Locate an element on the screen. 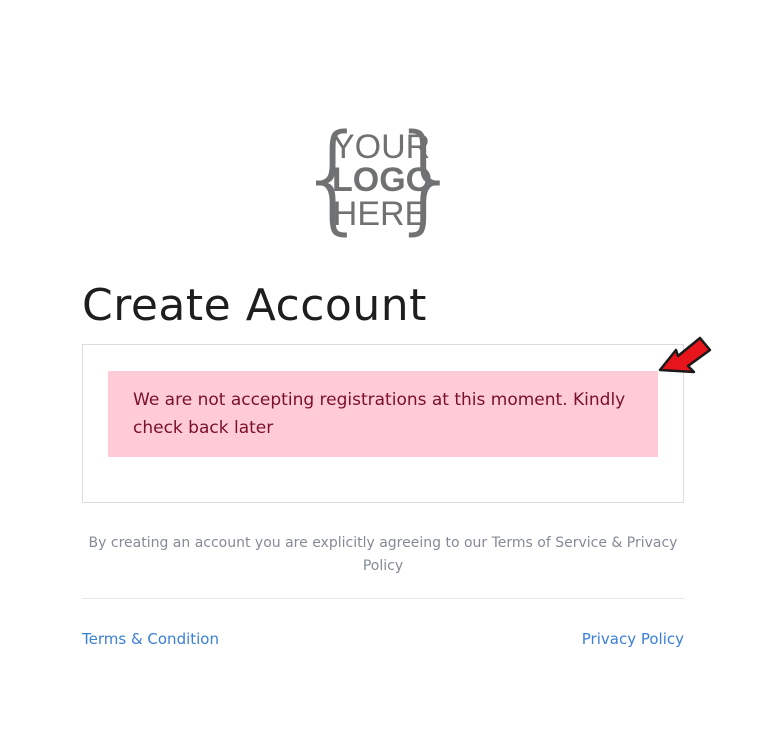  terms-and-condition-link: Terms & Condition is located at coordinates (150, 639).